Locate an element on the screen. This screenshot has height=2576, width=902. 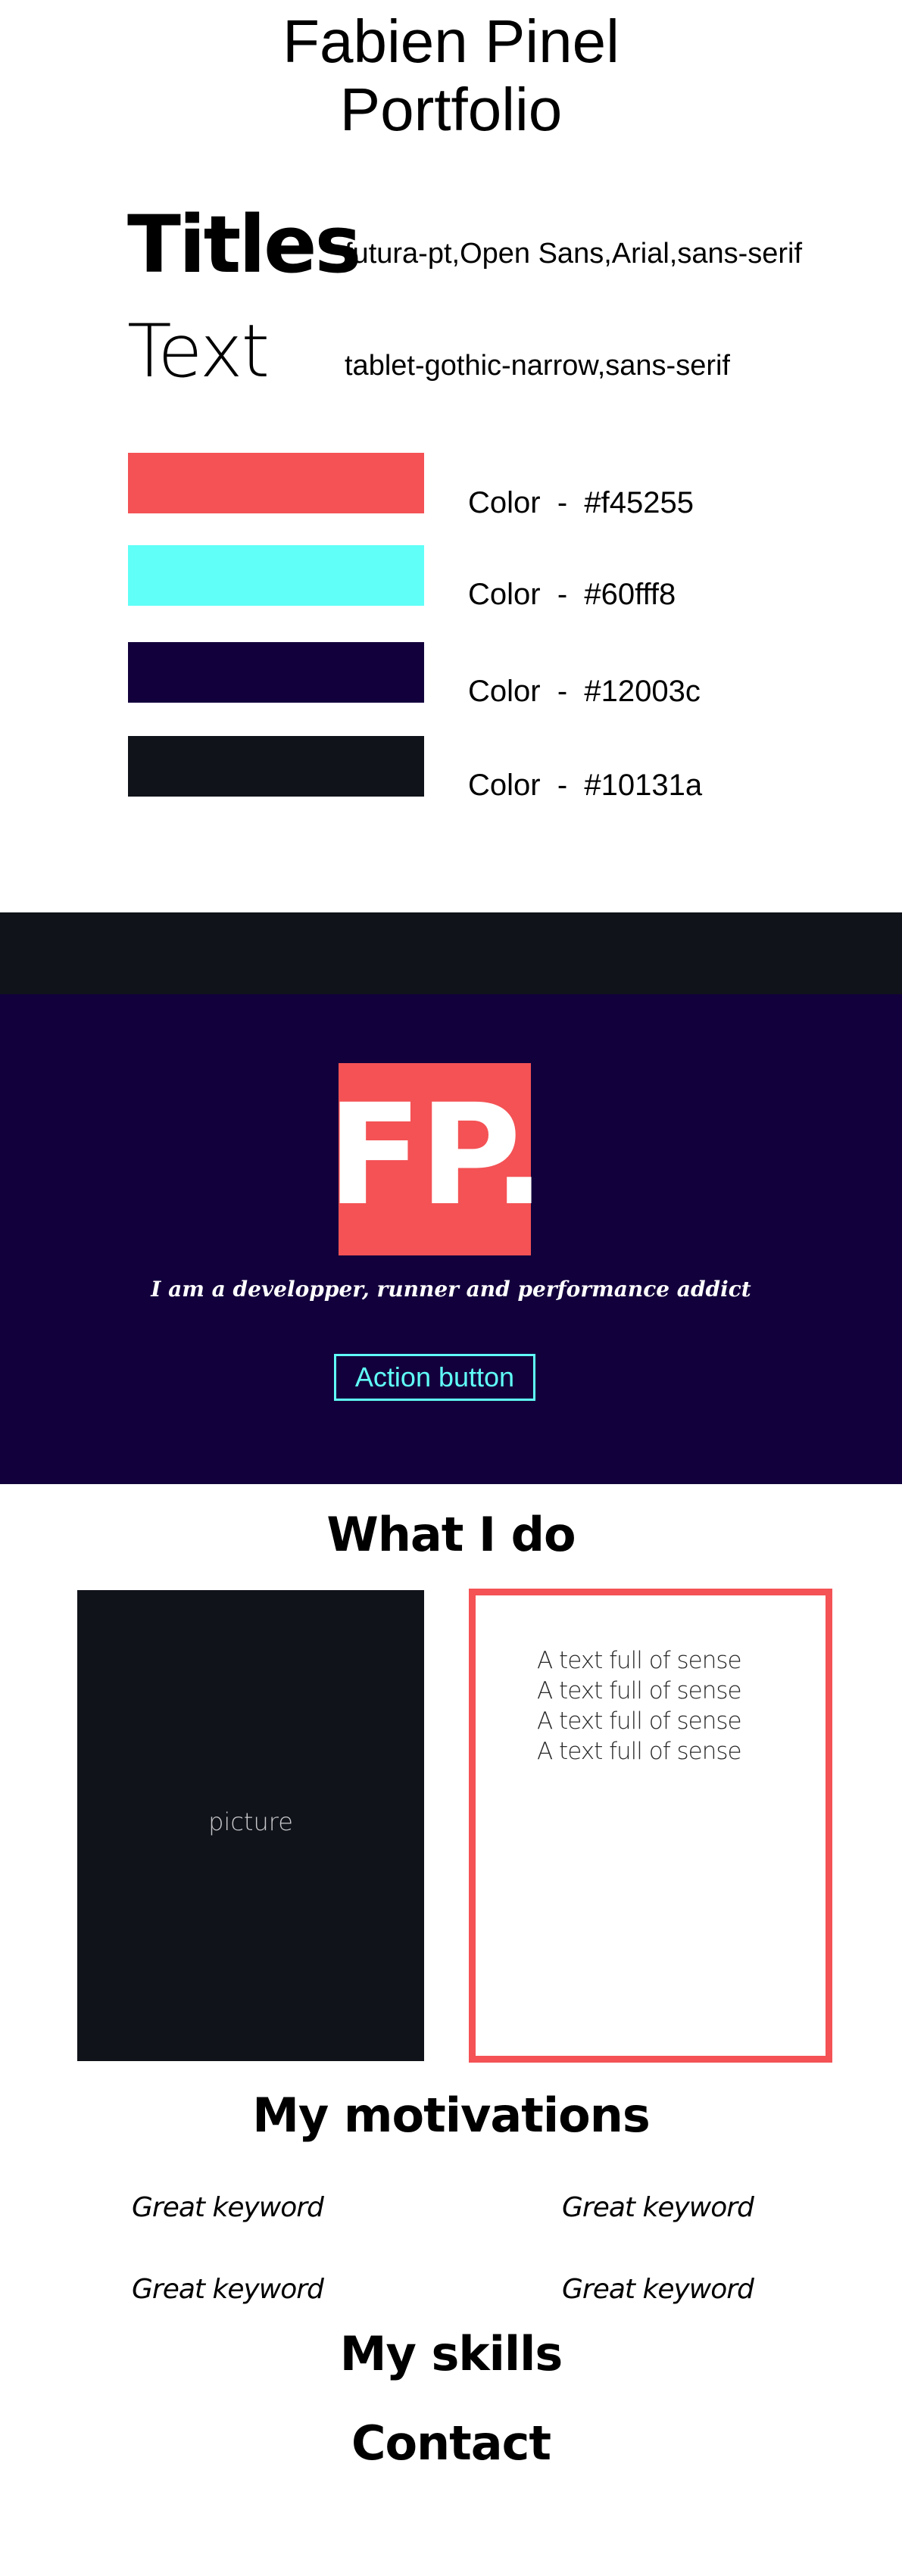
titles-font-sample: Titles is located at coordinates (244, 244).